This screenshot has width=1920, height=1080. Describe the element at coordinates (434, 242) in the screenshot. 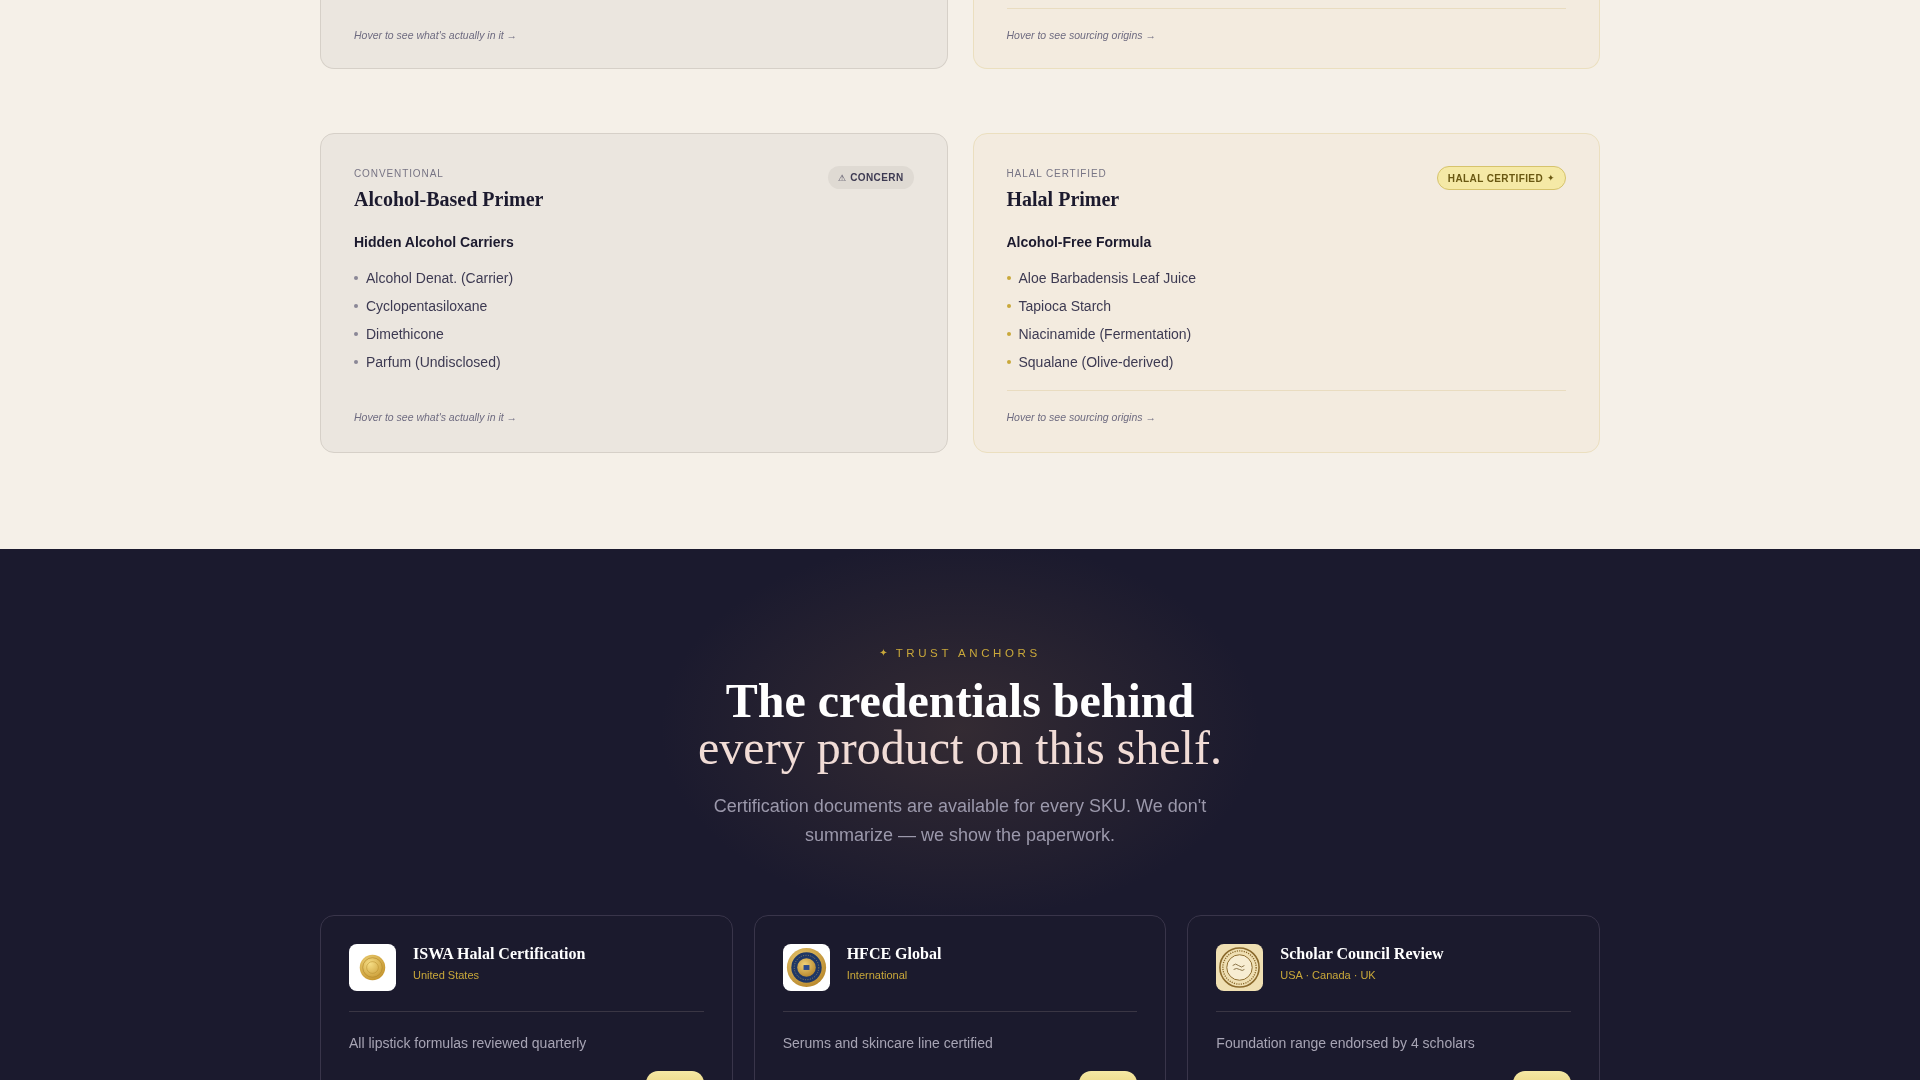

I see `list-heading: Hidden Alcohol Carriers` at that location.